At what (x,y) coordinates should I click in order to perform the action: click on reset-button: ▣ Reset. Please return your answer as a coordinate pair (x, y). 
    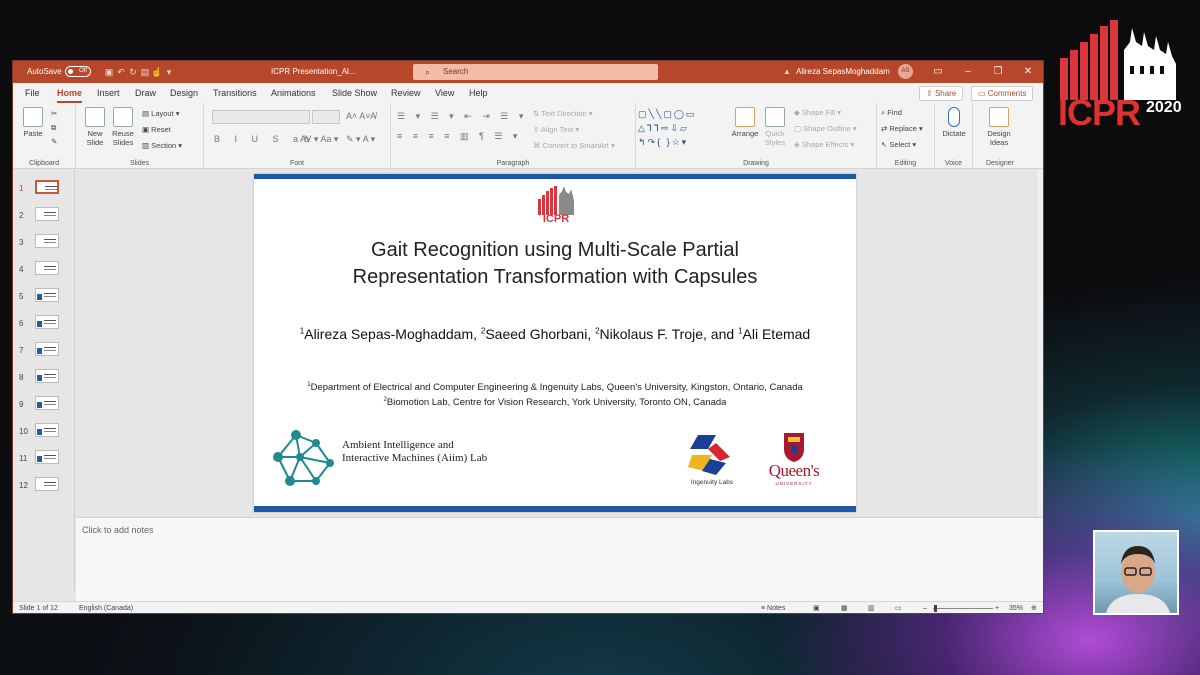
    Looking at the image, I should click on (156, 129).